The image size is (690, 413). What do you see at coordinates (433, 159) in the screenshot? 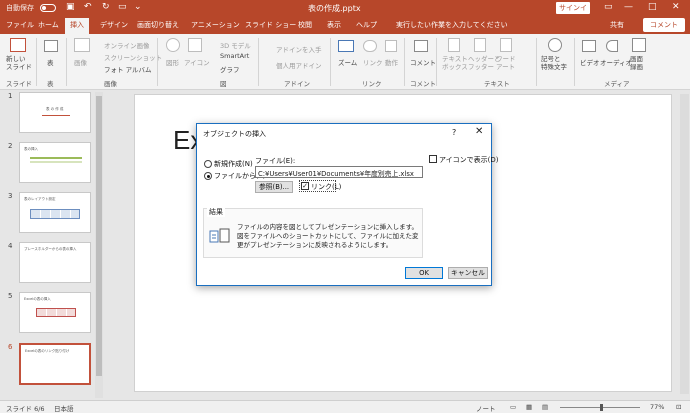
I see `display-as-icon-checkbox` at bounding box center [433, 159].